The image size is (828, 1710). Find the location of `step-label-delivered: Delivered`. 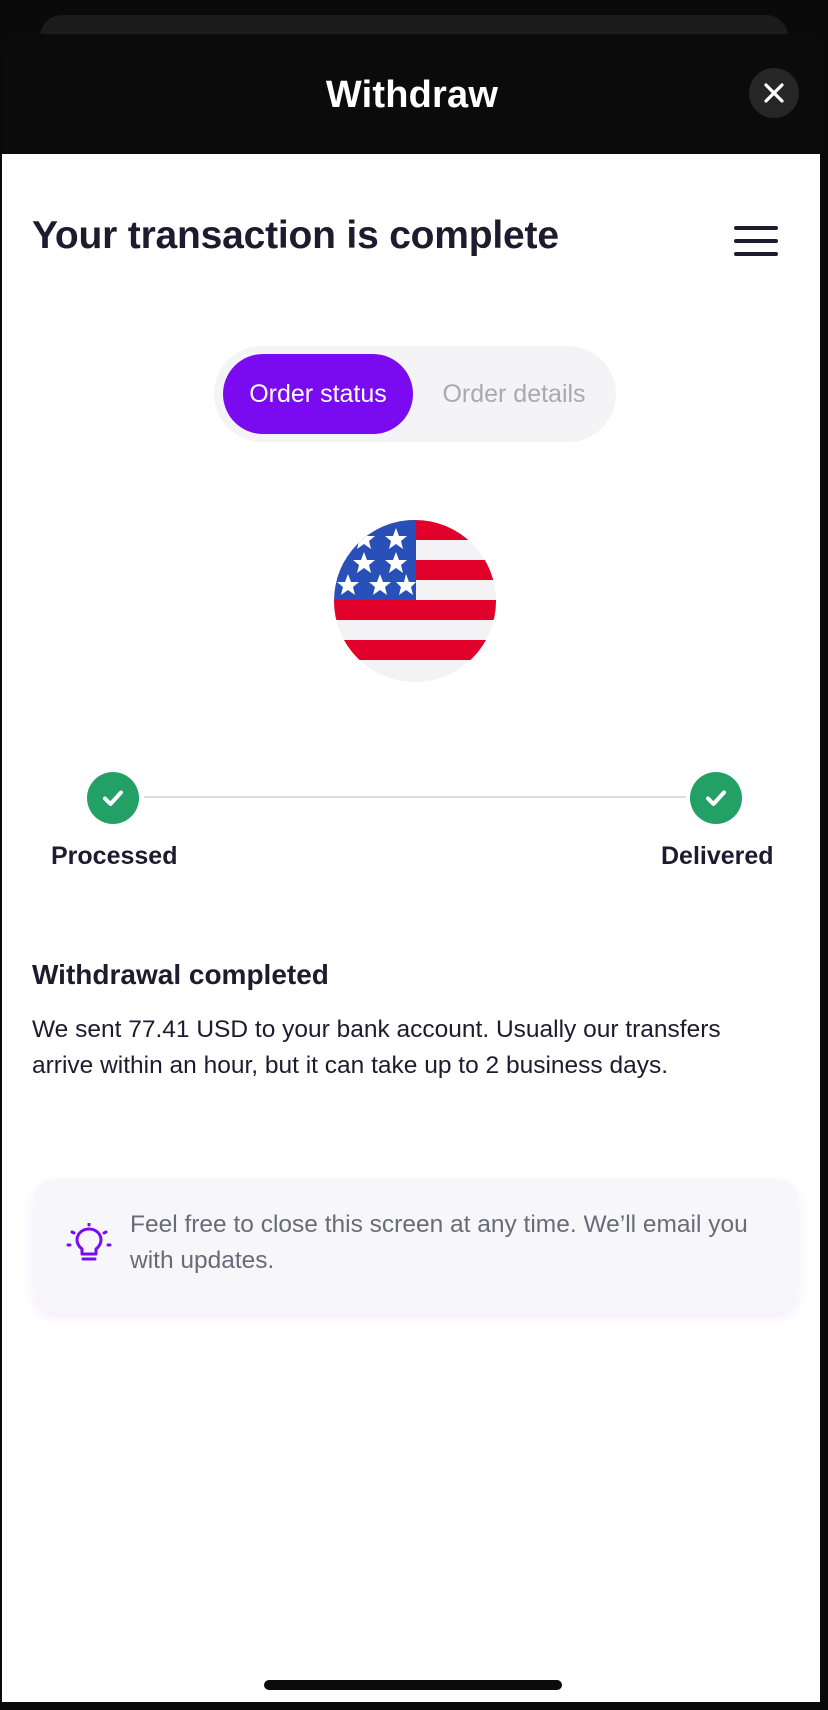

step-label-delivered: Delivered is located at coordinates (717, 856).